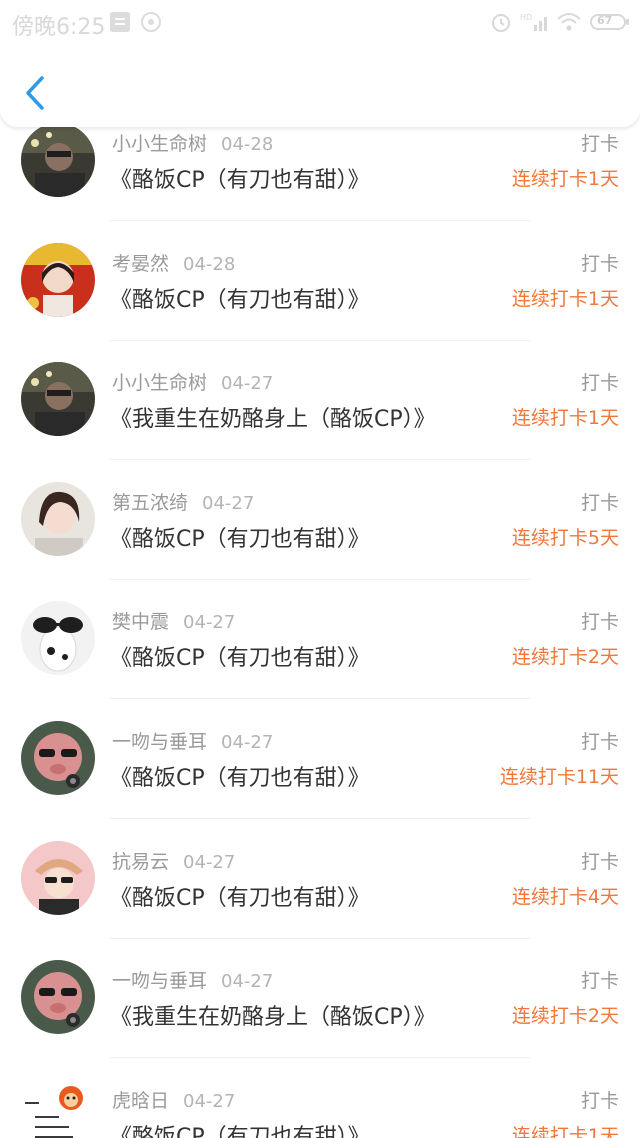 The width and height of the screenshot is (640, 1138). I want to click on signal-icon: HD, so click(533, 22).